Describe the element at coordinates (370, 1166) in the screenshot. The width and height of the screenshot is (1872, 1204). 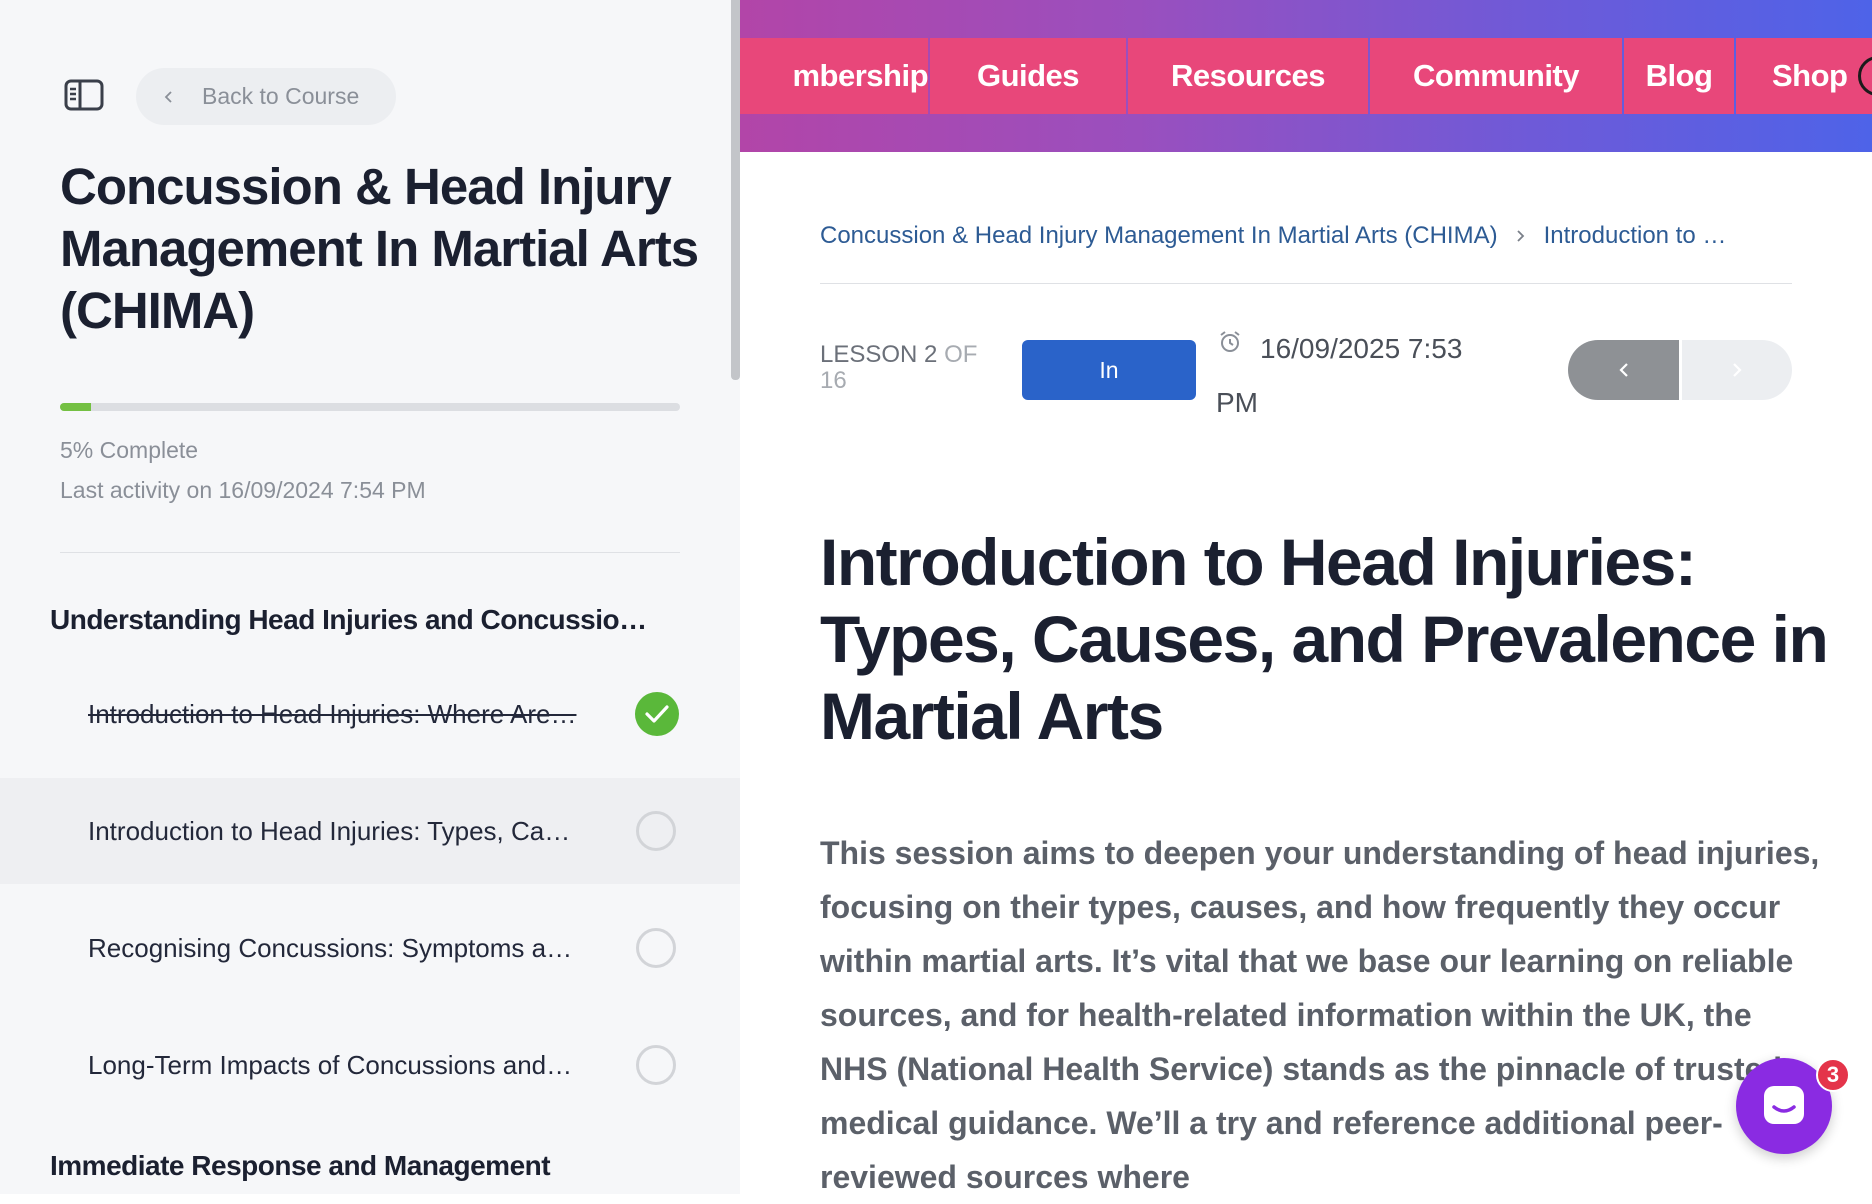
I see `section-title-immediate-response: Immediate Response and Management` at that location.